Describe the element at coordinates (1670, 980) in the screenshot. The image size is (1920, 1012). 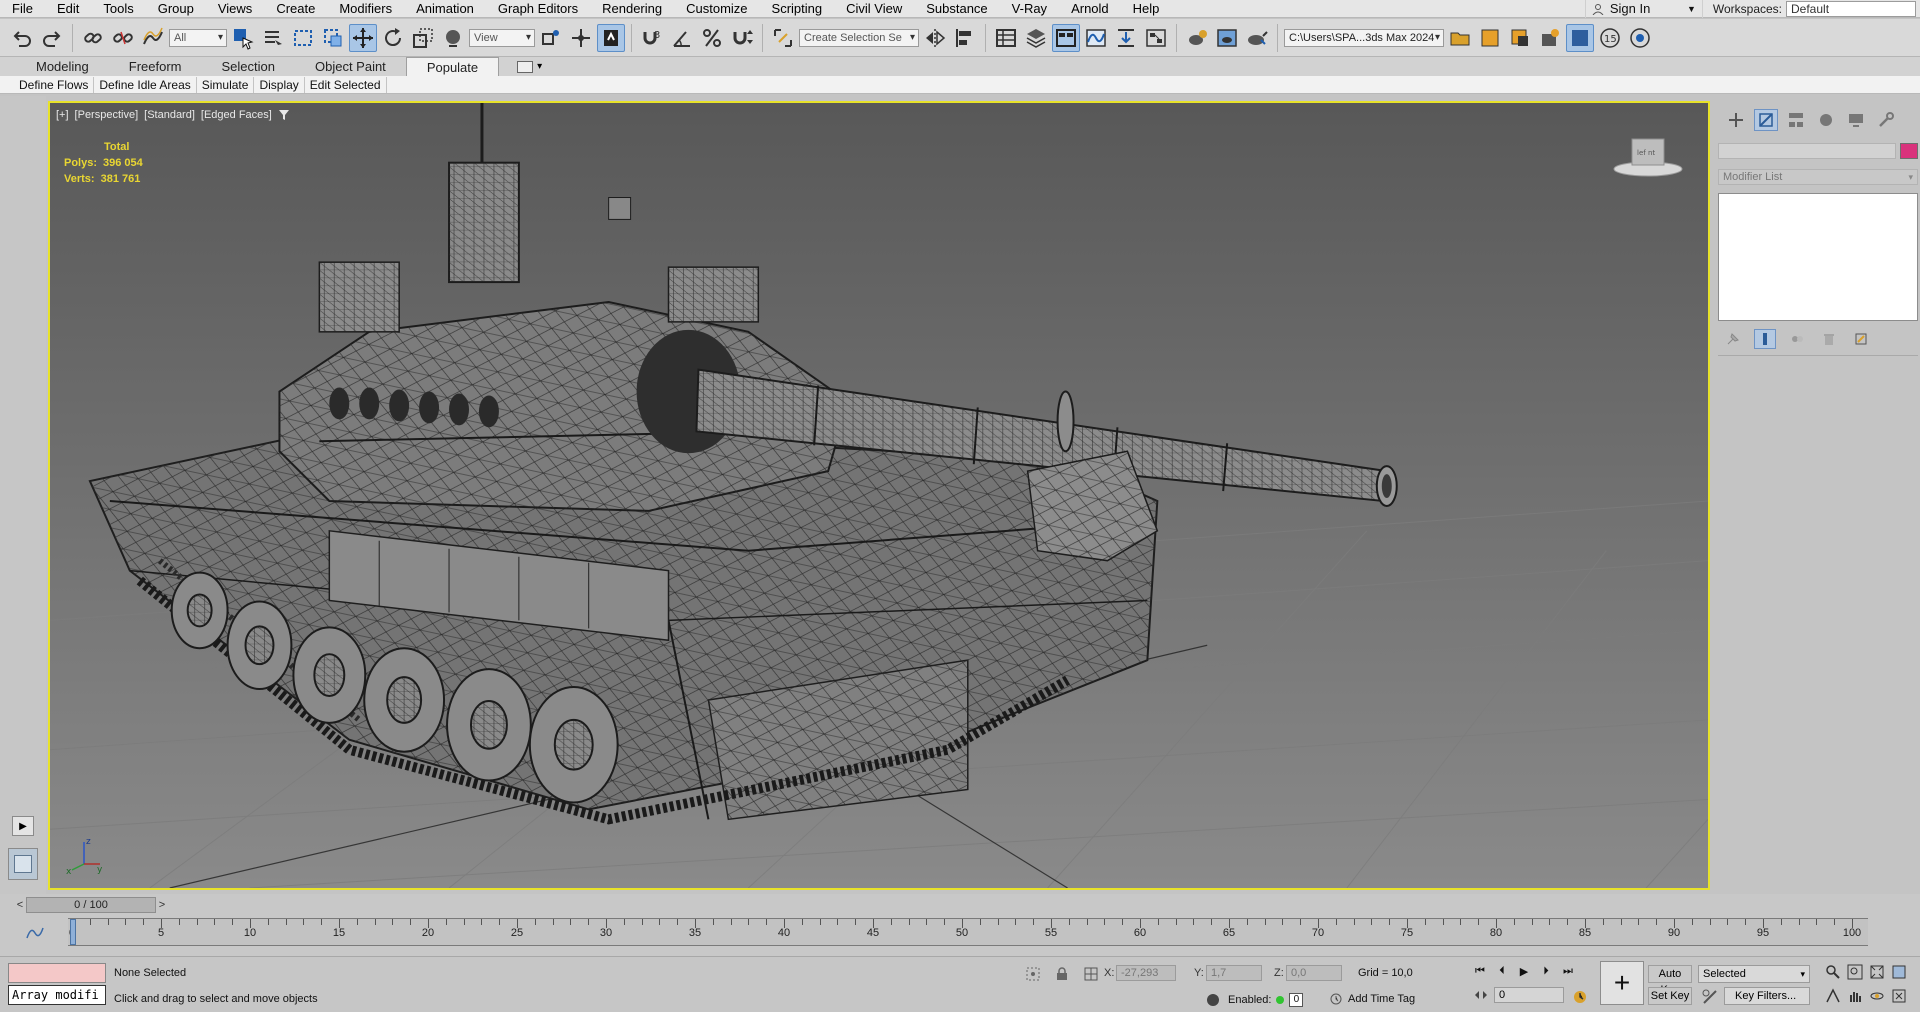
I see `auto-key-button: Auto Key` at that location.